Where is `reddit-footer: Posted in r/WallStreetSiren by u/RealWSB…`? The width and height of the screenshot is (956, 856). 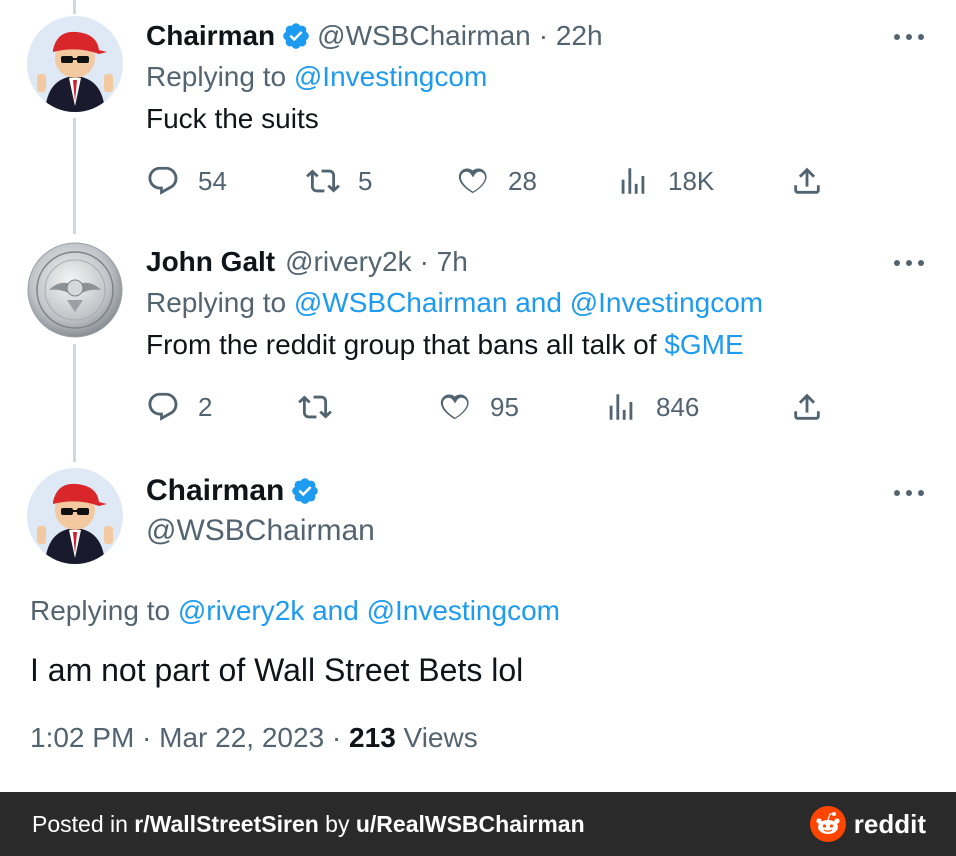
reddit-footer: Posted in r/WallStreetSiren by u/RealWSB… is located at coordinates (478, 824).